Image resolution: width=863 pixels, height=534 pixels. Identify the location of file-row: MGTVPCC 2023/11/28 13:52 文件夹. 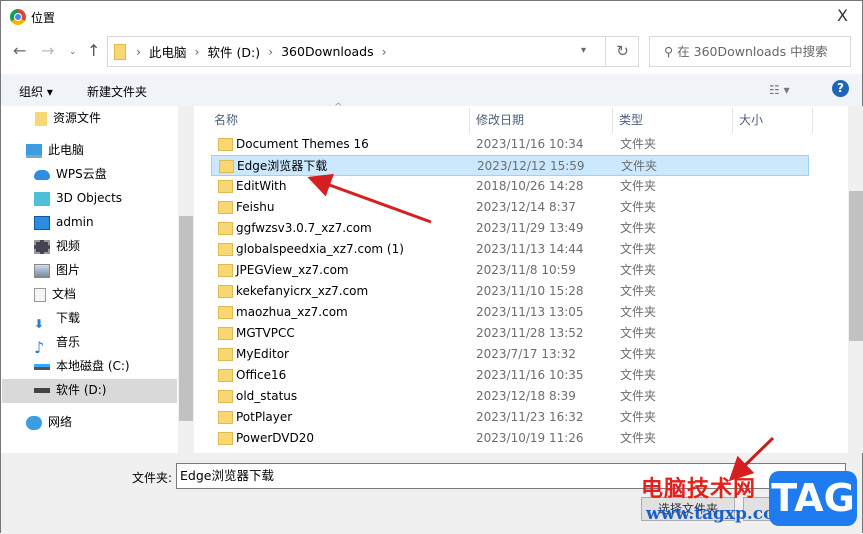
(510, 333).